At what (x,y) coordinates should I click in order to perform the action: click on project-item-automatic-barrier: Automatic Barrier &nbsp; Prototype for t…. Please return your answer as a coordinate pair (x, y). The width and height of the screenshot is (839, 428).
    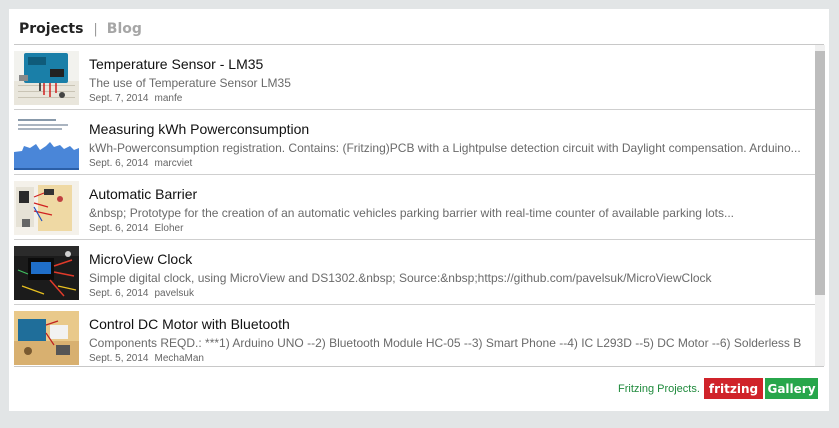
    Looking at the image, I should click on (414, 207).